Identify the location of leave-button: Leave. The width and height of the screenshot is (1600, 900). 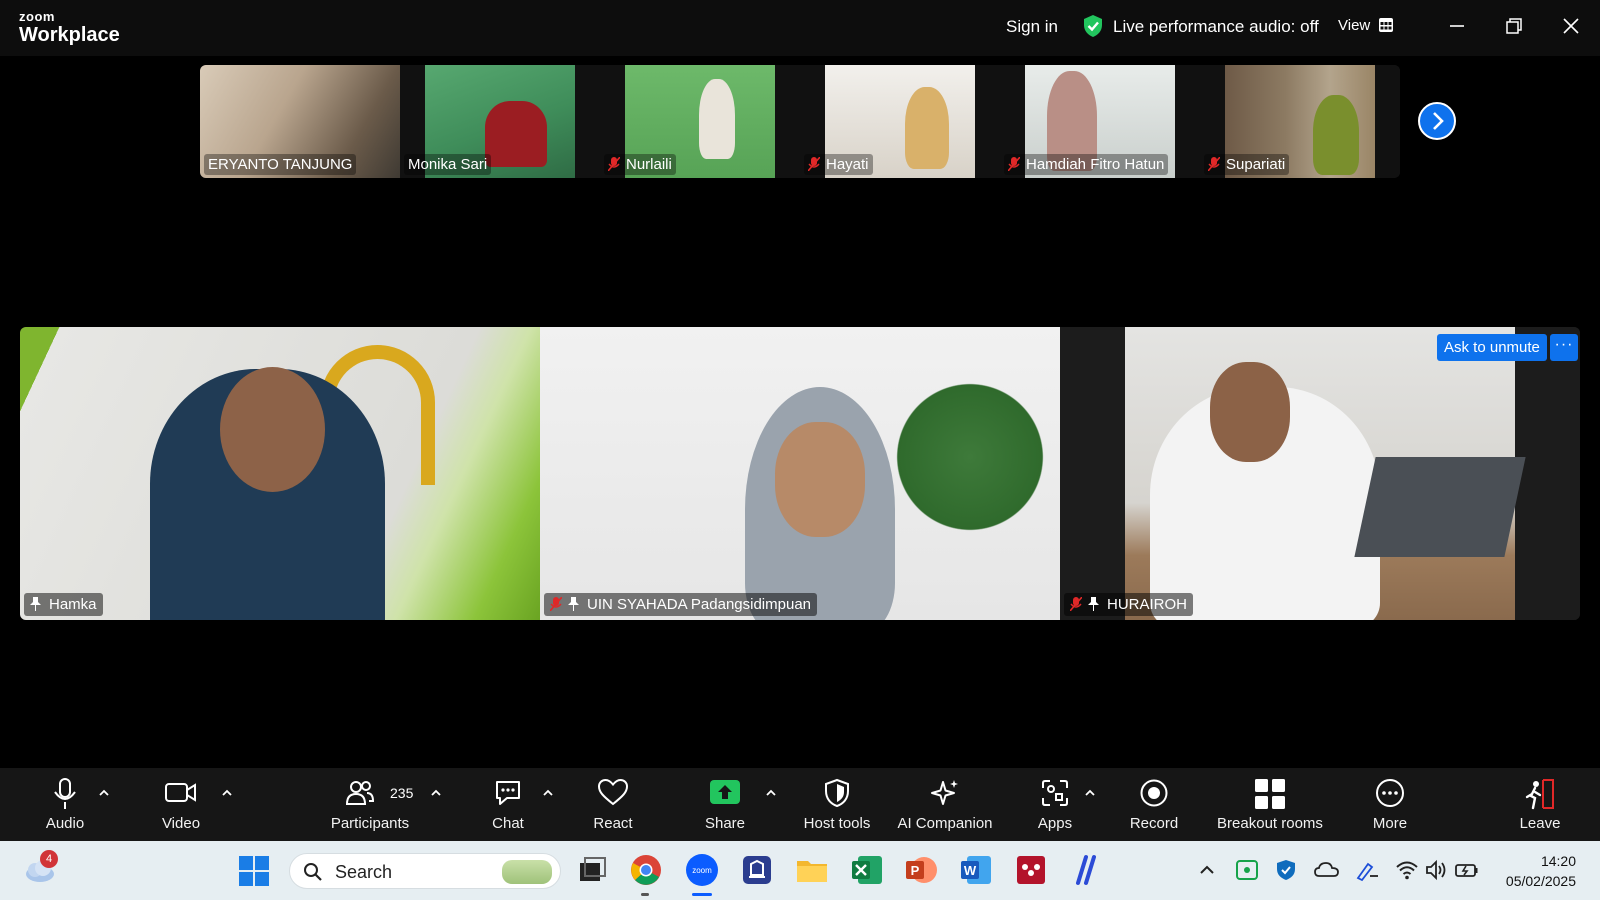
(1540, 804).